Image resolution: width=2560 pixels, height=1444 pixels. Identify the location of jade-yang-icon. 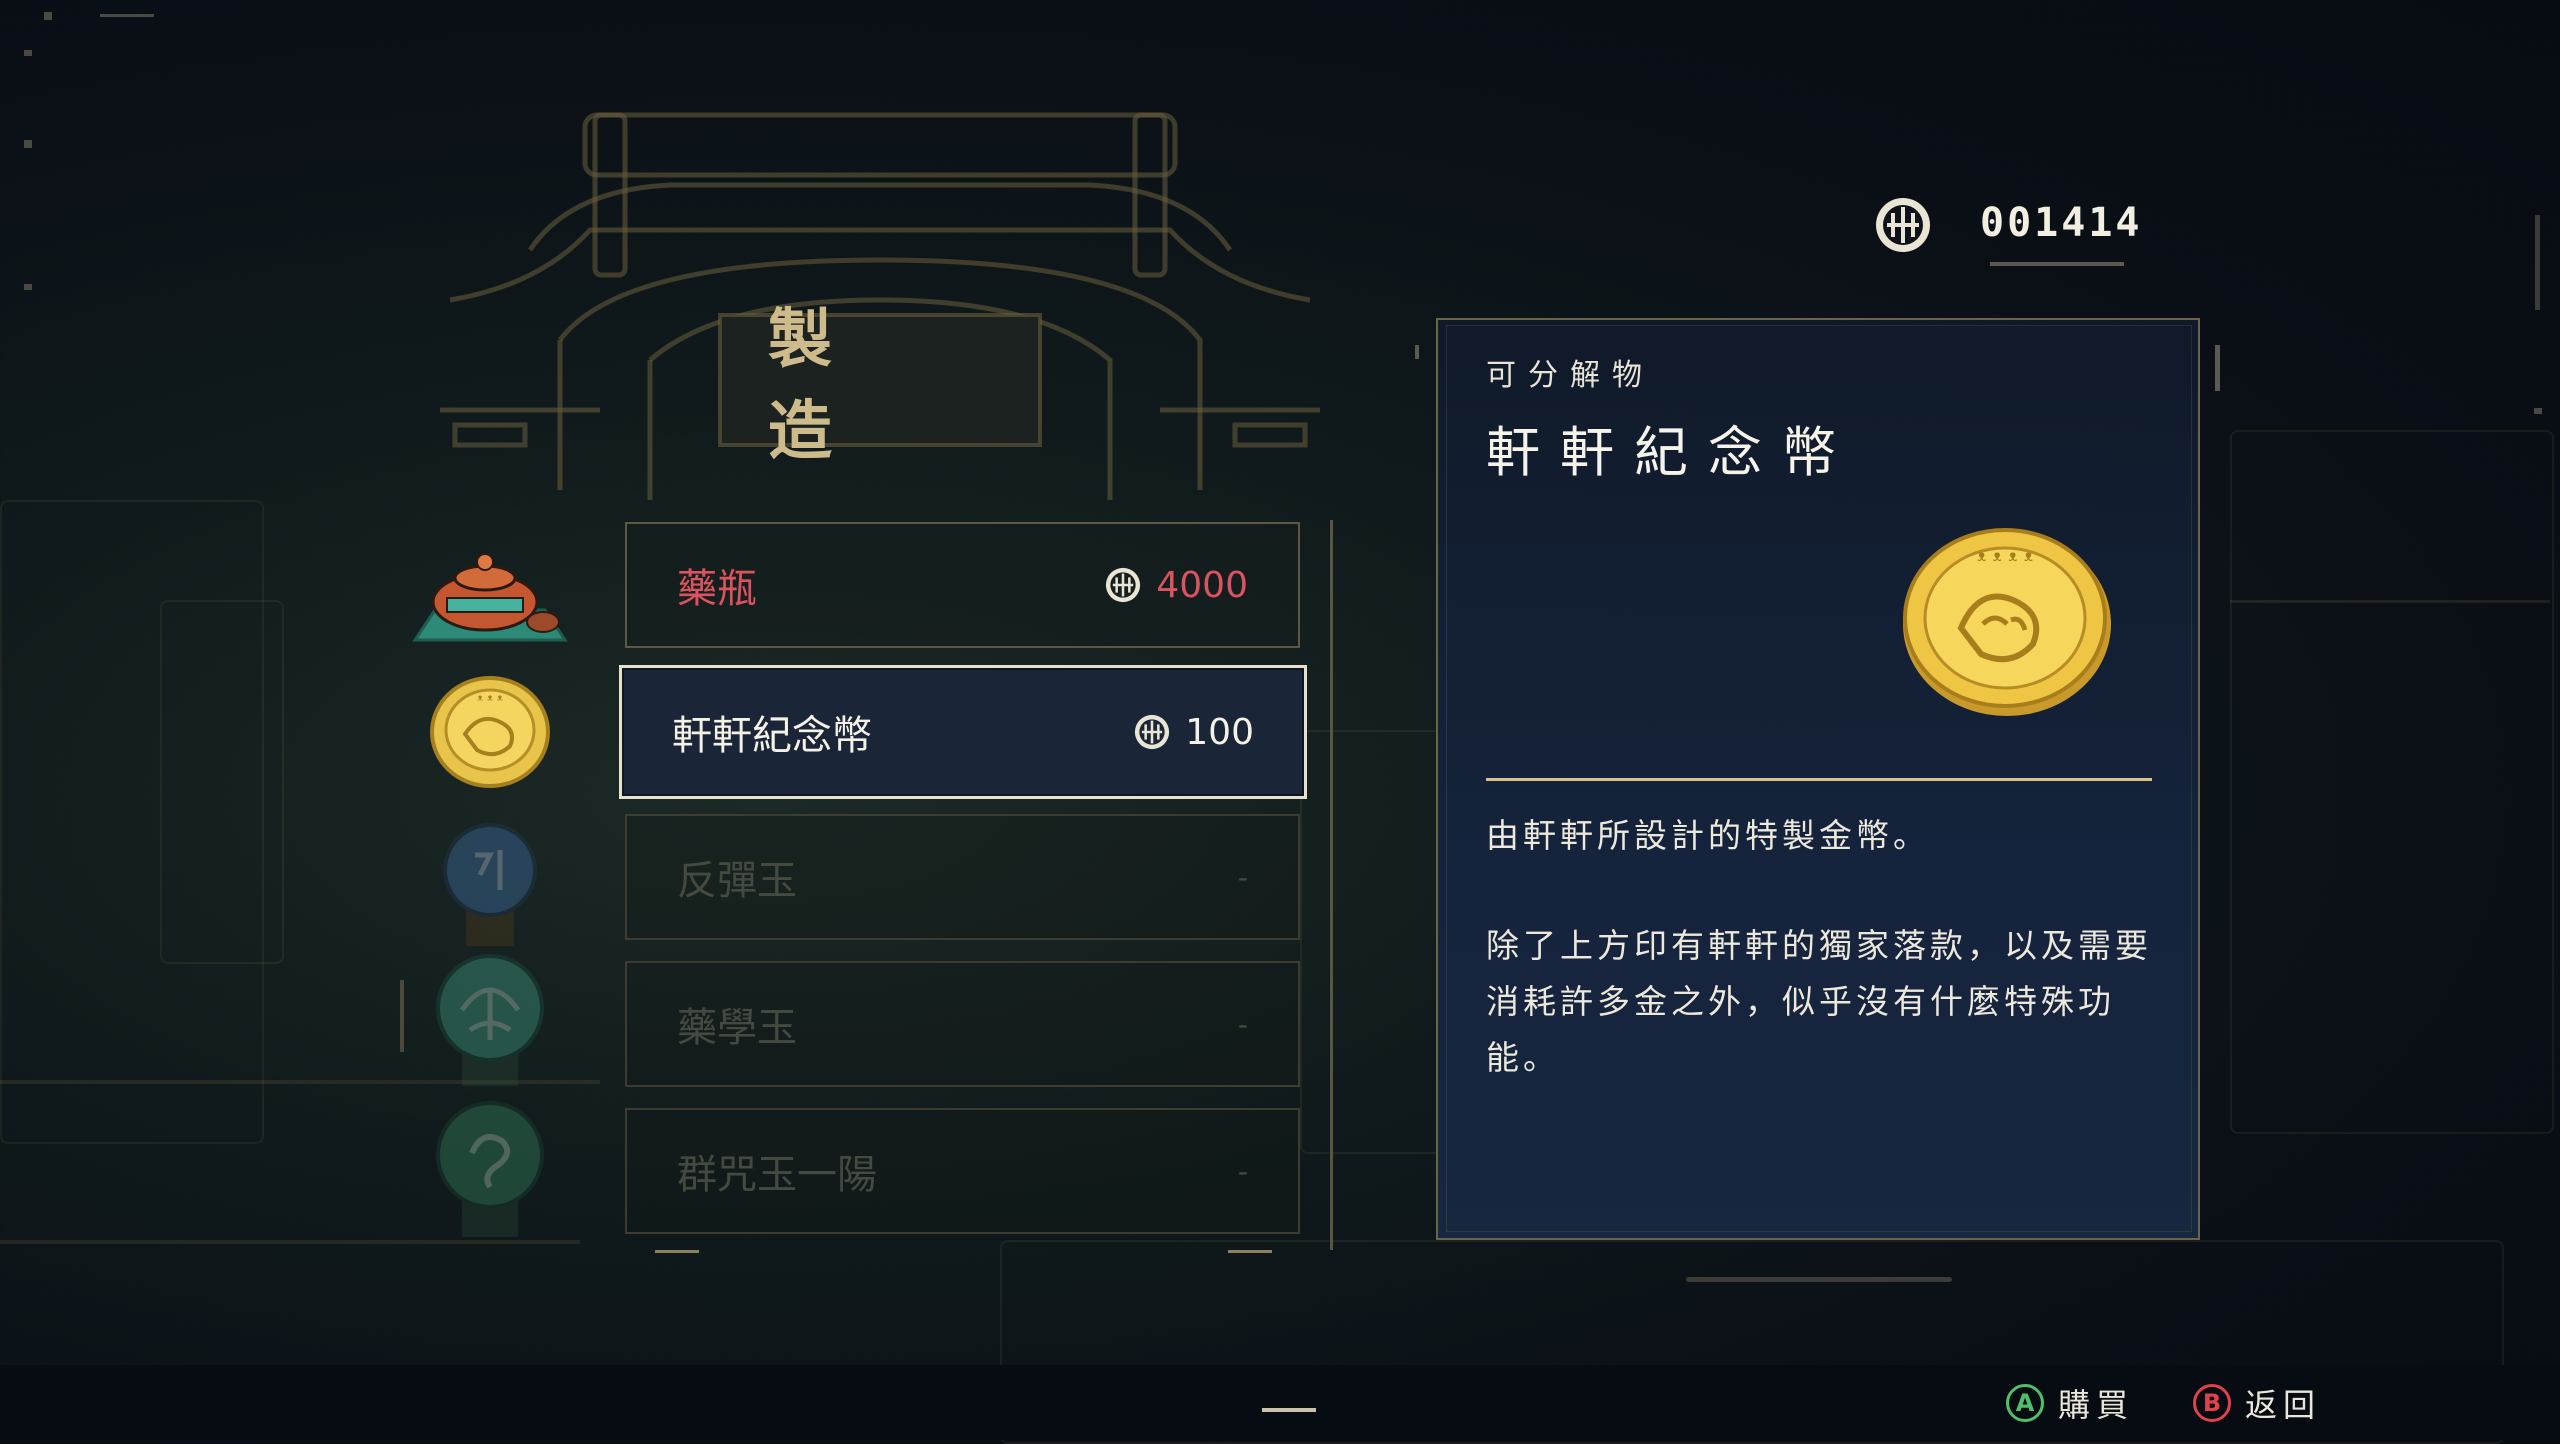
(490, 1167).